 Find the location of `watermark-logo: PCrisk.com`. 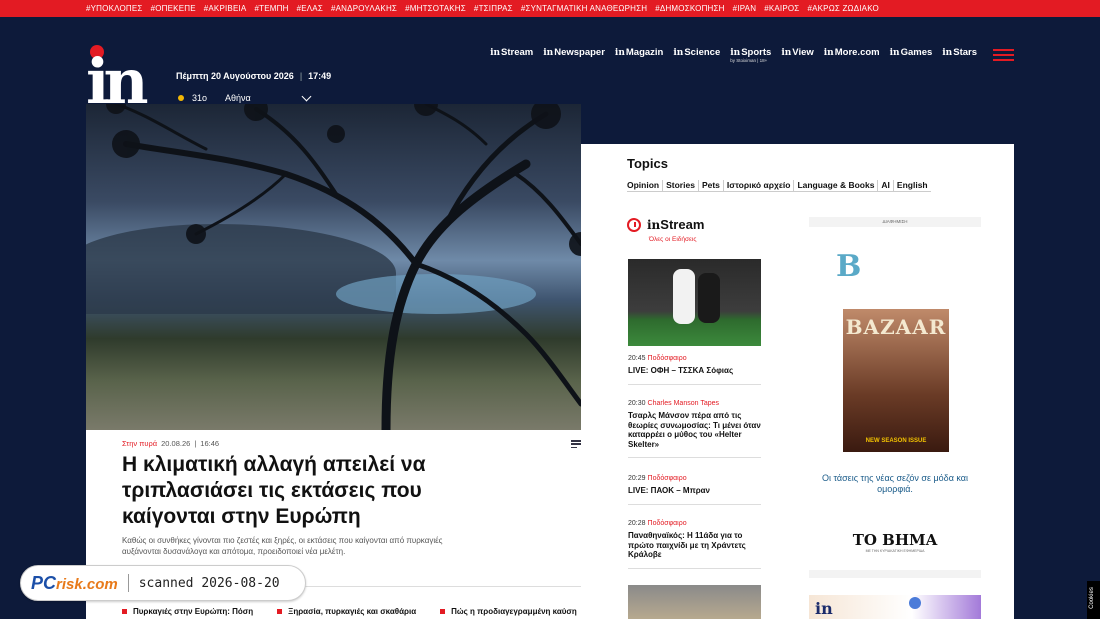

watermark-logo: PCrisk.com is located at coordinates (74, 582).